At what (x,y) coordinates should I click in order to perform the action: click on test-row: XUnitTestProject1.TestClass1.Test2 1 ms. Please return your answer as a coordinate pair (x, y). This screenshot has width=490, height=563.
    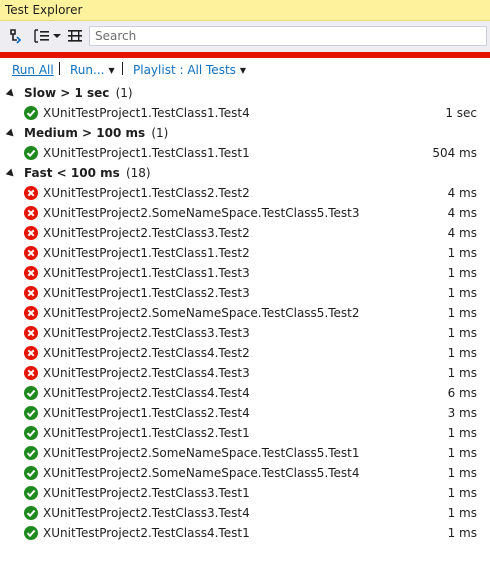
    Looking at the image, I should click on (245, 253).